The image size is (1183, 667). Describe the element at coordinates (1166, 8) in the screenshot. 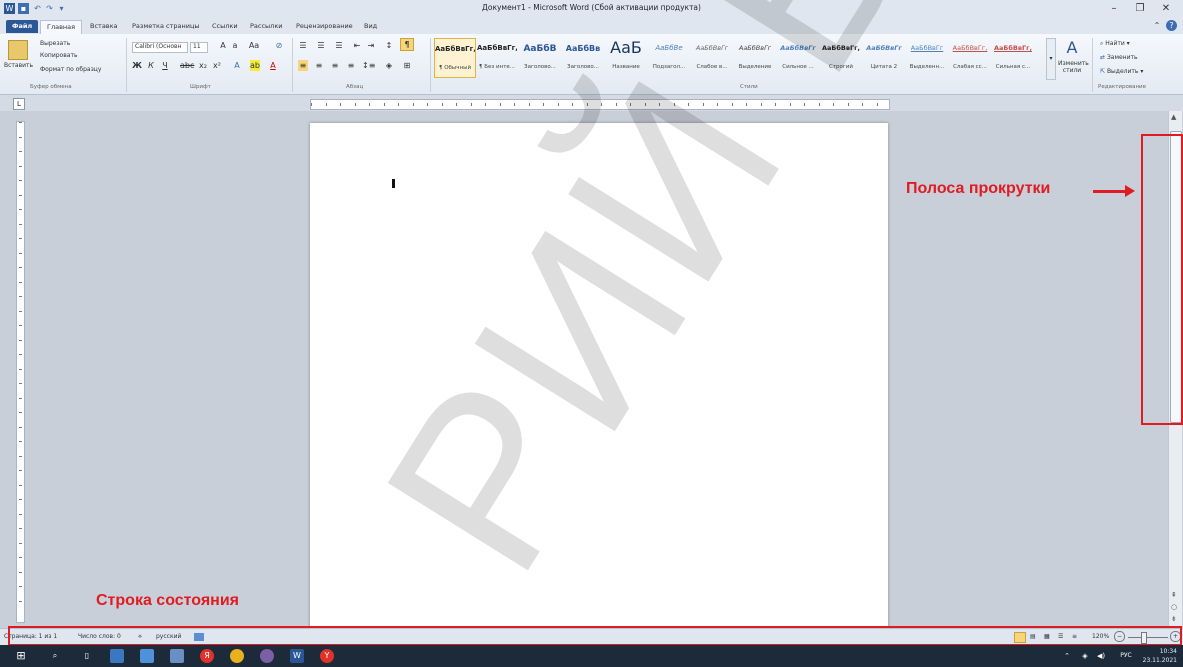

I see `close-button: ✕` at that location.